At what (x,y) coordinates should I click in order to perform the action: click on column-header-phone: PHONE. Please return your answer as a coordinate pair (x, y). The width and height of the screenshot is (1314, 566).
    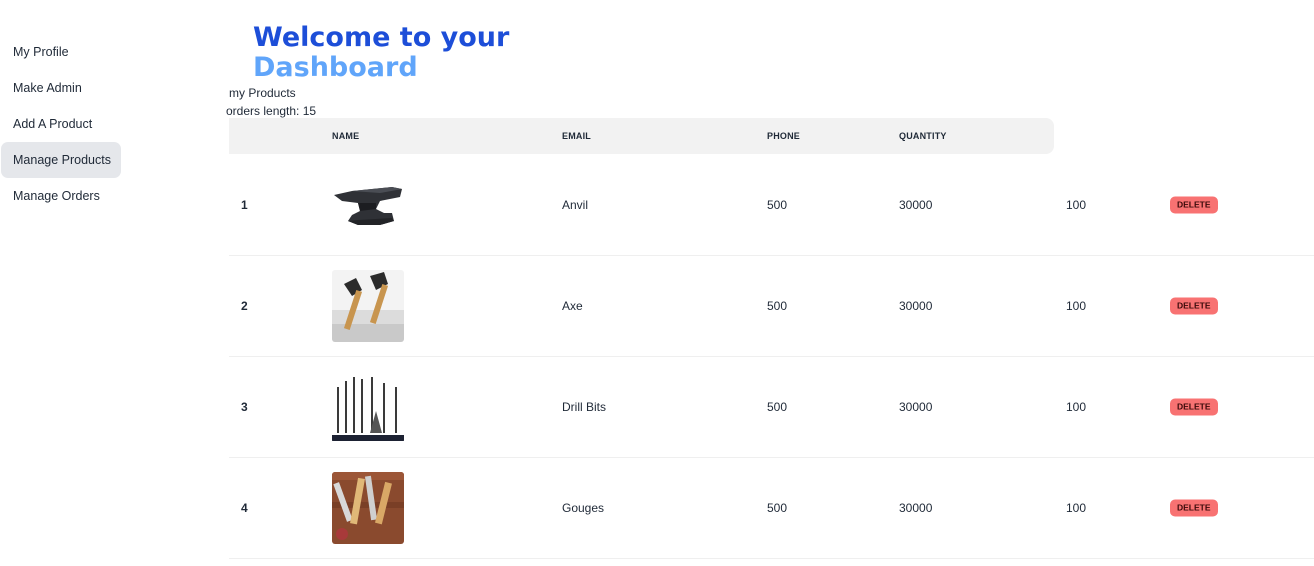
    Looking at the image, I should click on (784, 136).